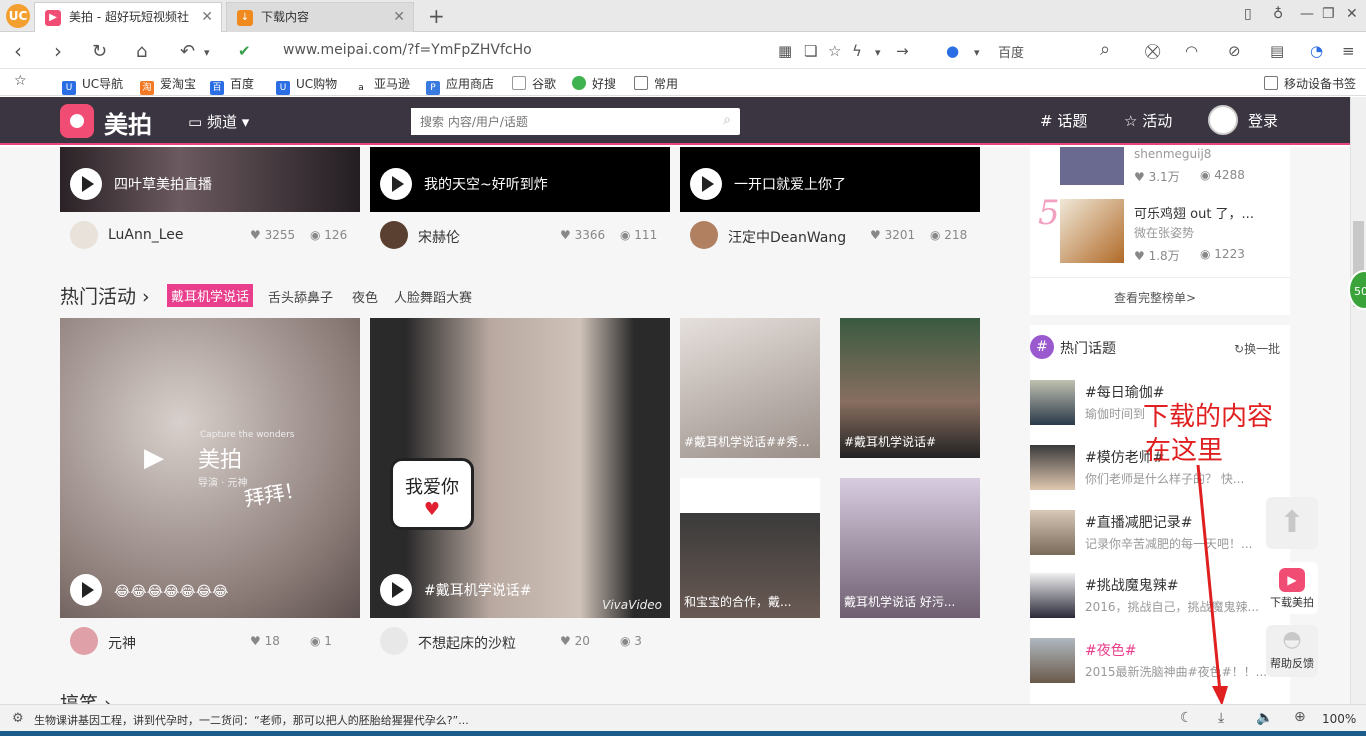 The width and height of the screenshot is (1366, 736). I want to click on feedback-button: ◓ 帮助反馈, so click(1292, 651).